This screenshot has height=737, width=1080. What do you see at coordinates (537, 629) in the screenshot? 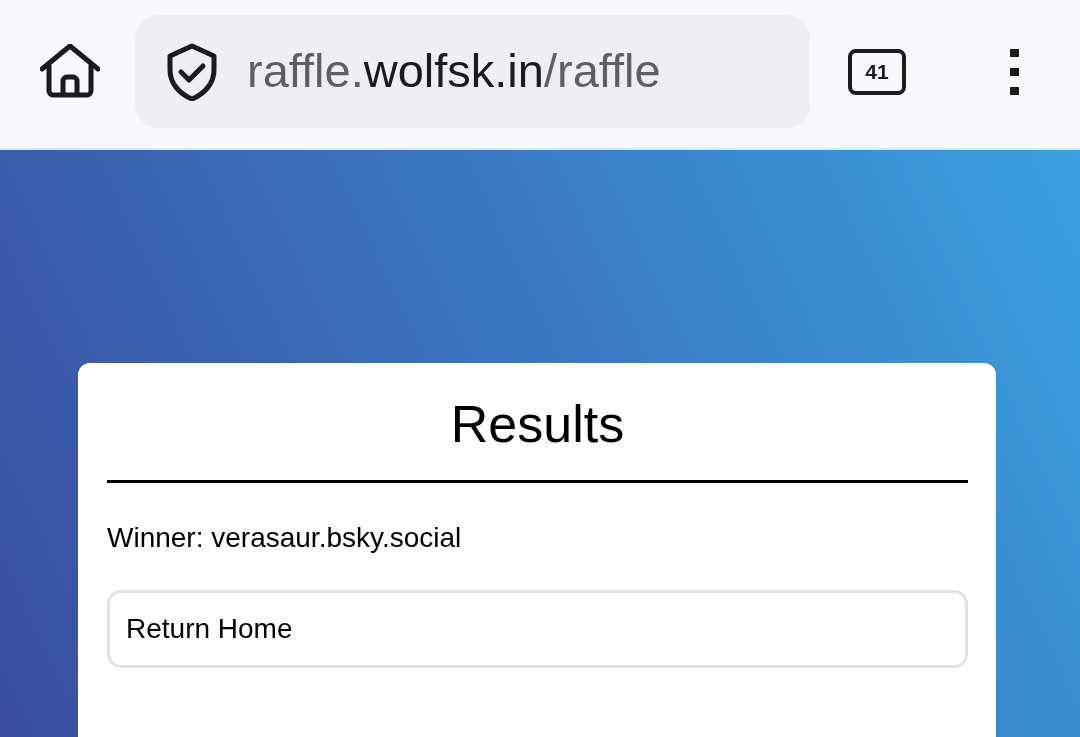
I see `return-home-button: Return Home` at bounding box center [537, 629].